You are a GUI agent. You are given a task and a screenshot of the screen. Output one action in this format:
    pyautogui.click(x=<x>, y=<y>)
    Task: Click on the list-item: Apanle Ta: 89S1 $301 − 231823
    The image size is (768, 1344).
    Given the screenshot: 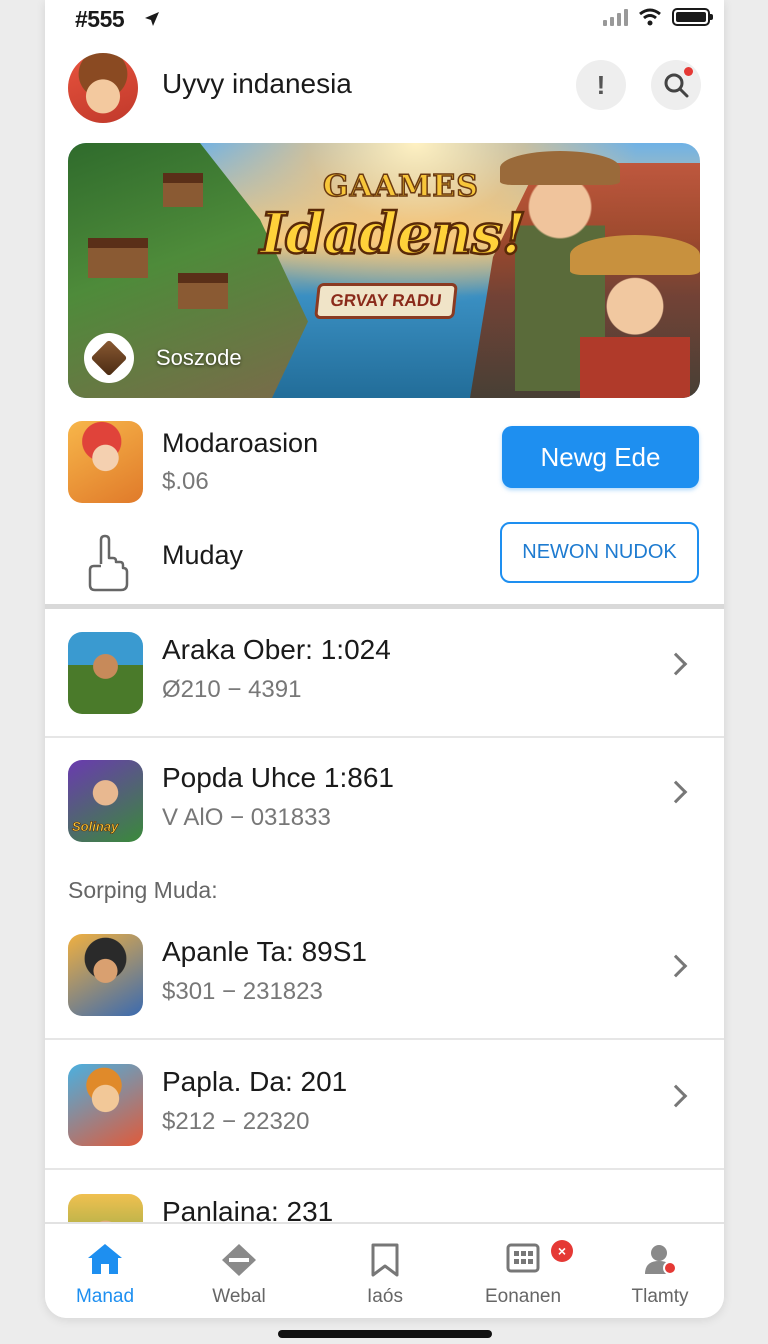 What is the action you would take?
    pyautogui.click(x=384, y=976)
    